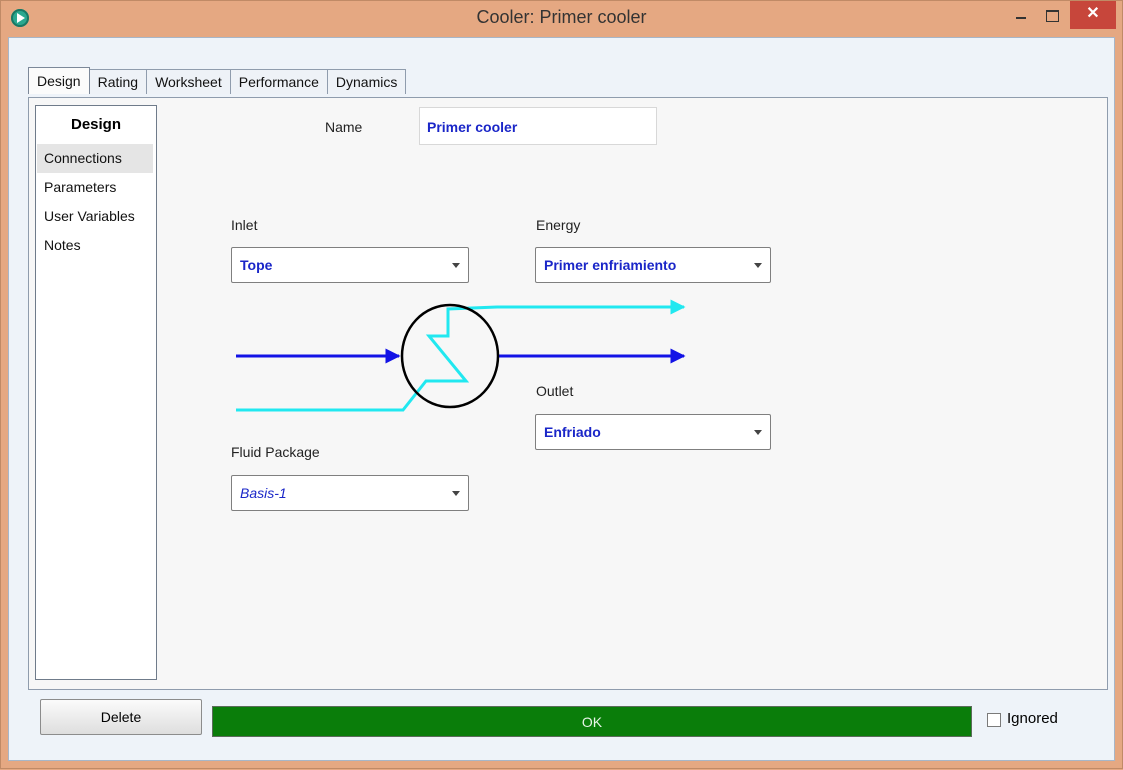 The height and width of the screenshot is (770, 1123). Describe the element at coordinates (653, 432) in the screenshot. I see `outlet-dropdown: Enfriado` at that location.